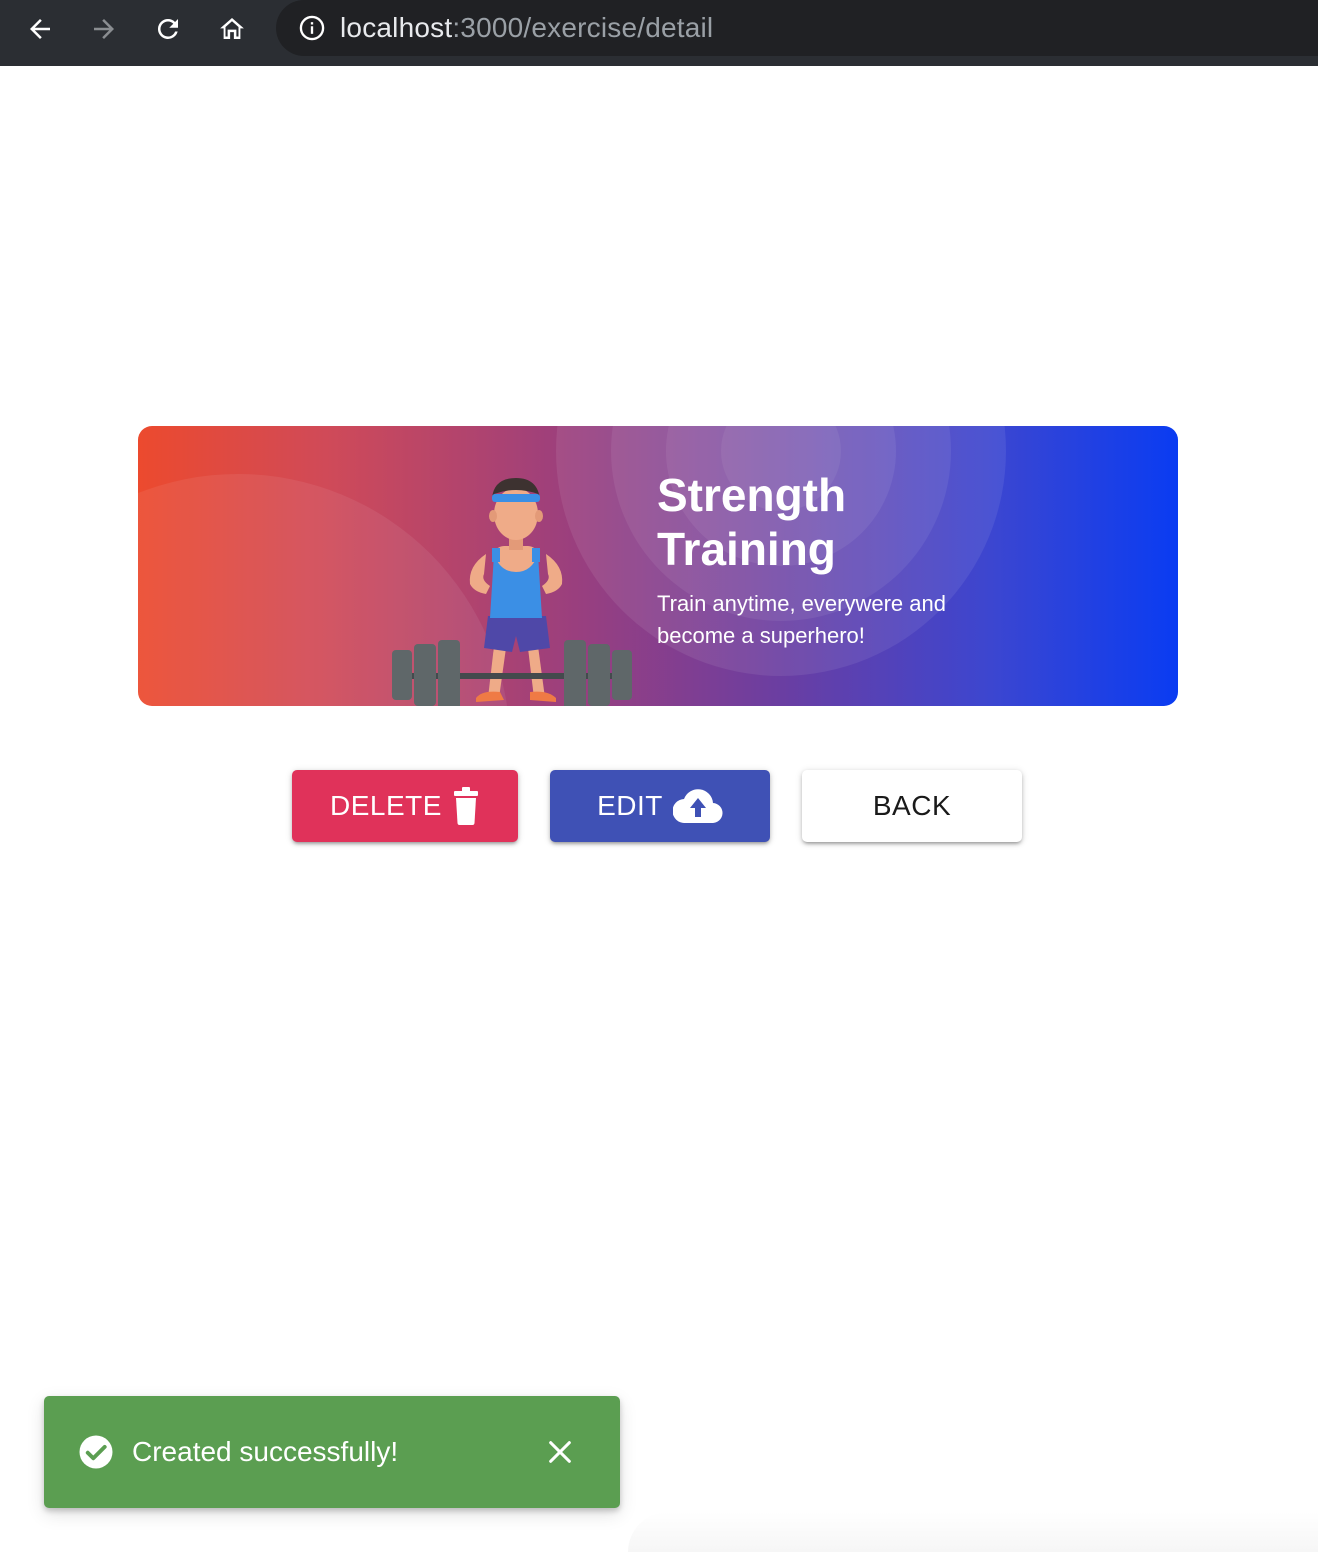 The height and width of the screenshot is (1552, 1318). I want to click on reload-button, so click(168, 29).